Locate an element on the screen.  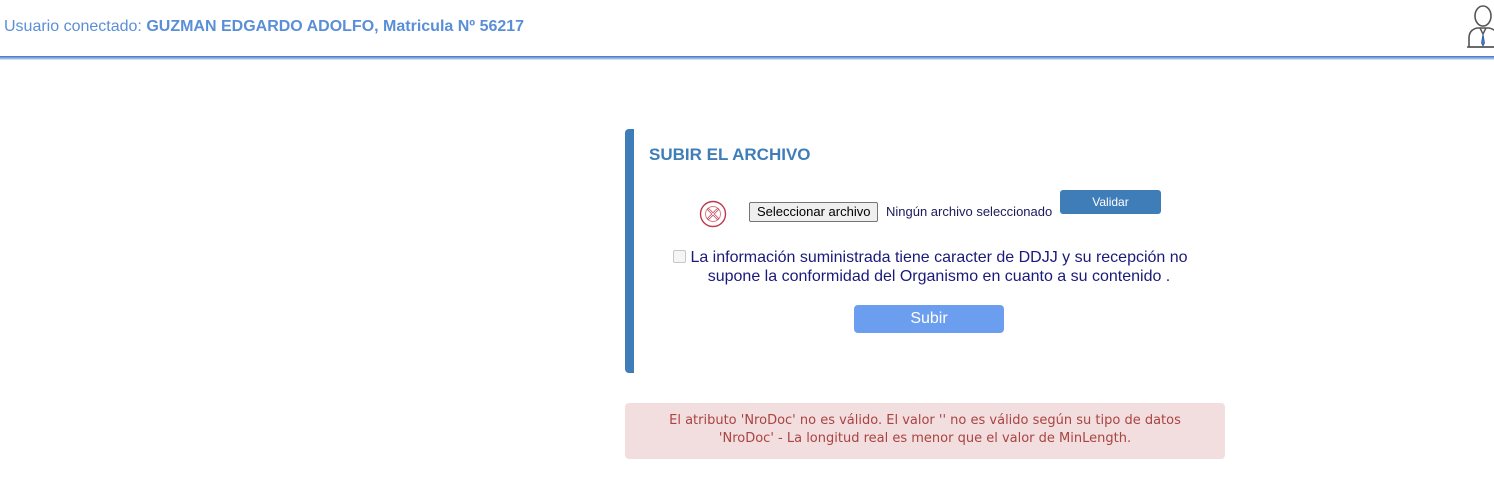
submit-button: Subir is located at coordinates (929, 319).